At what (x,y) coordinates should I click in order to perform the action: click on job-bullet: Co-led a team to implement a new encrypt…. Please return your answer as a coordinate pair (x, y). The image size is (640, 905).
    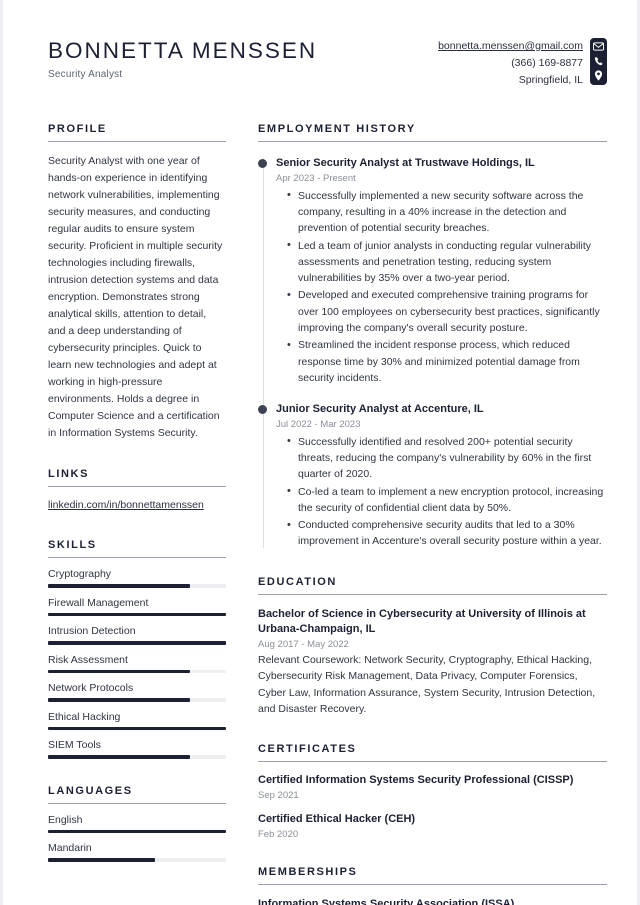
    Looking at the image, I should click on (447, 500).